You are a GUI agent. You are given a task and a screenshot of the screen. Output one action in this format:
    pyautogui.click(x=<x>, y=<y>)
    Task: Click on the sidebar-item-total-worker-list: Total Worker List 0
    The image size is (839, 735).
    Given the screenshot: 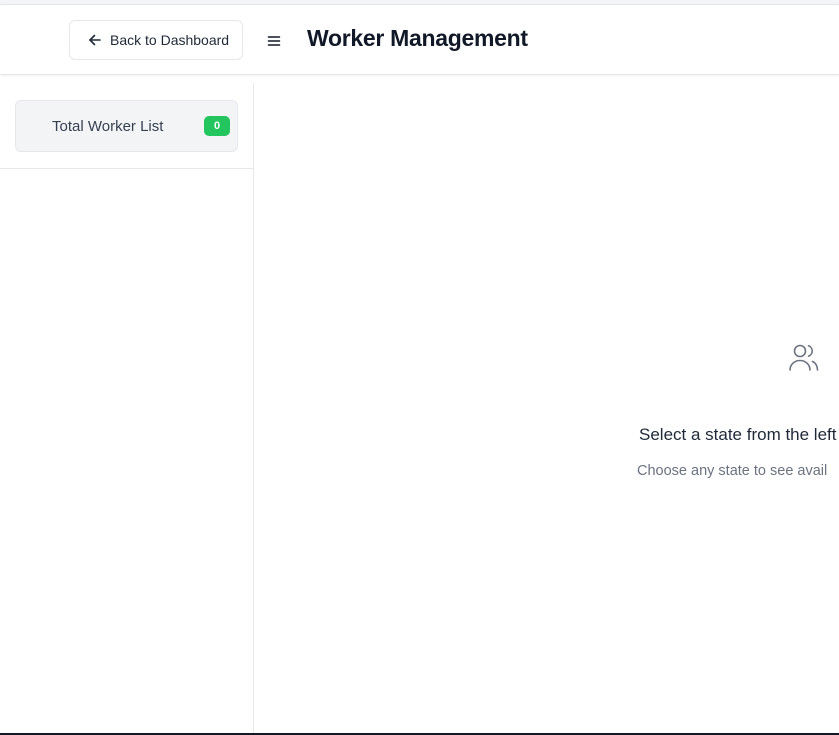 What is the action you would take?
    pyautogui.click(x=126, y=126)
    